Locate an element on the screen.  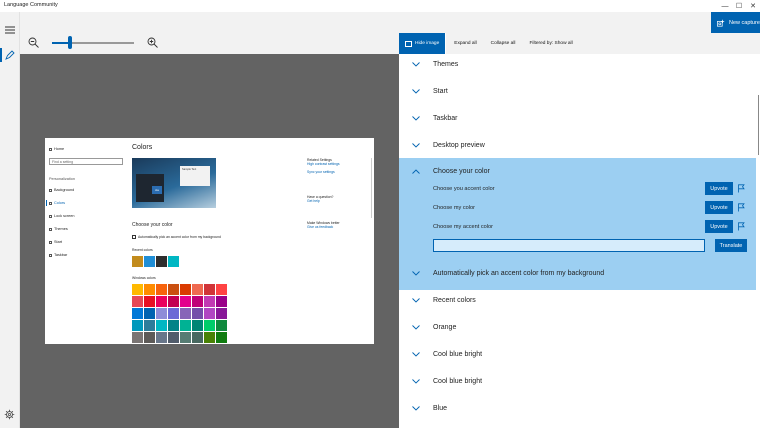
shot-nav-0: Background is located at coordinates (61, 190).